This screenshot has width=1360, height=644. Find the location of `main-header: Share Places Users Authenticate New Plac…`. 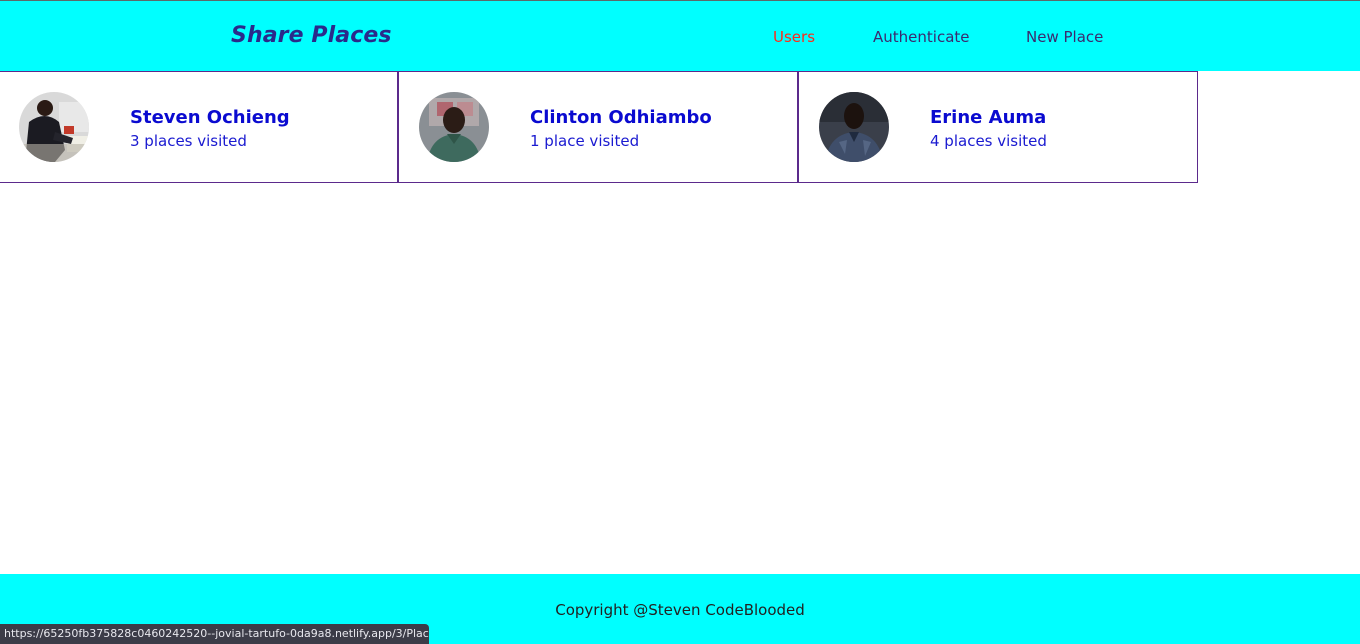

main-header: Share Places Users Authenticate New Plac… is located at coordinates (680, 35).